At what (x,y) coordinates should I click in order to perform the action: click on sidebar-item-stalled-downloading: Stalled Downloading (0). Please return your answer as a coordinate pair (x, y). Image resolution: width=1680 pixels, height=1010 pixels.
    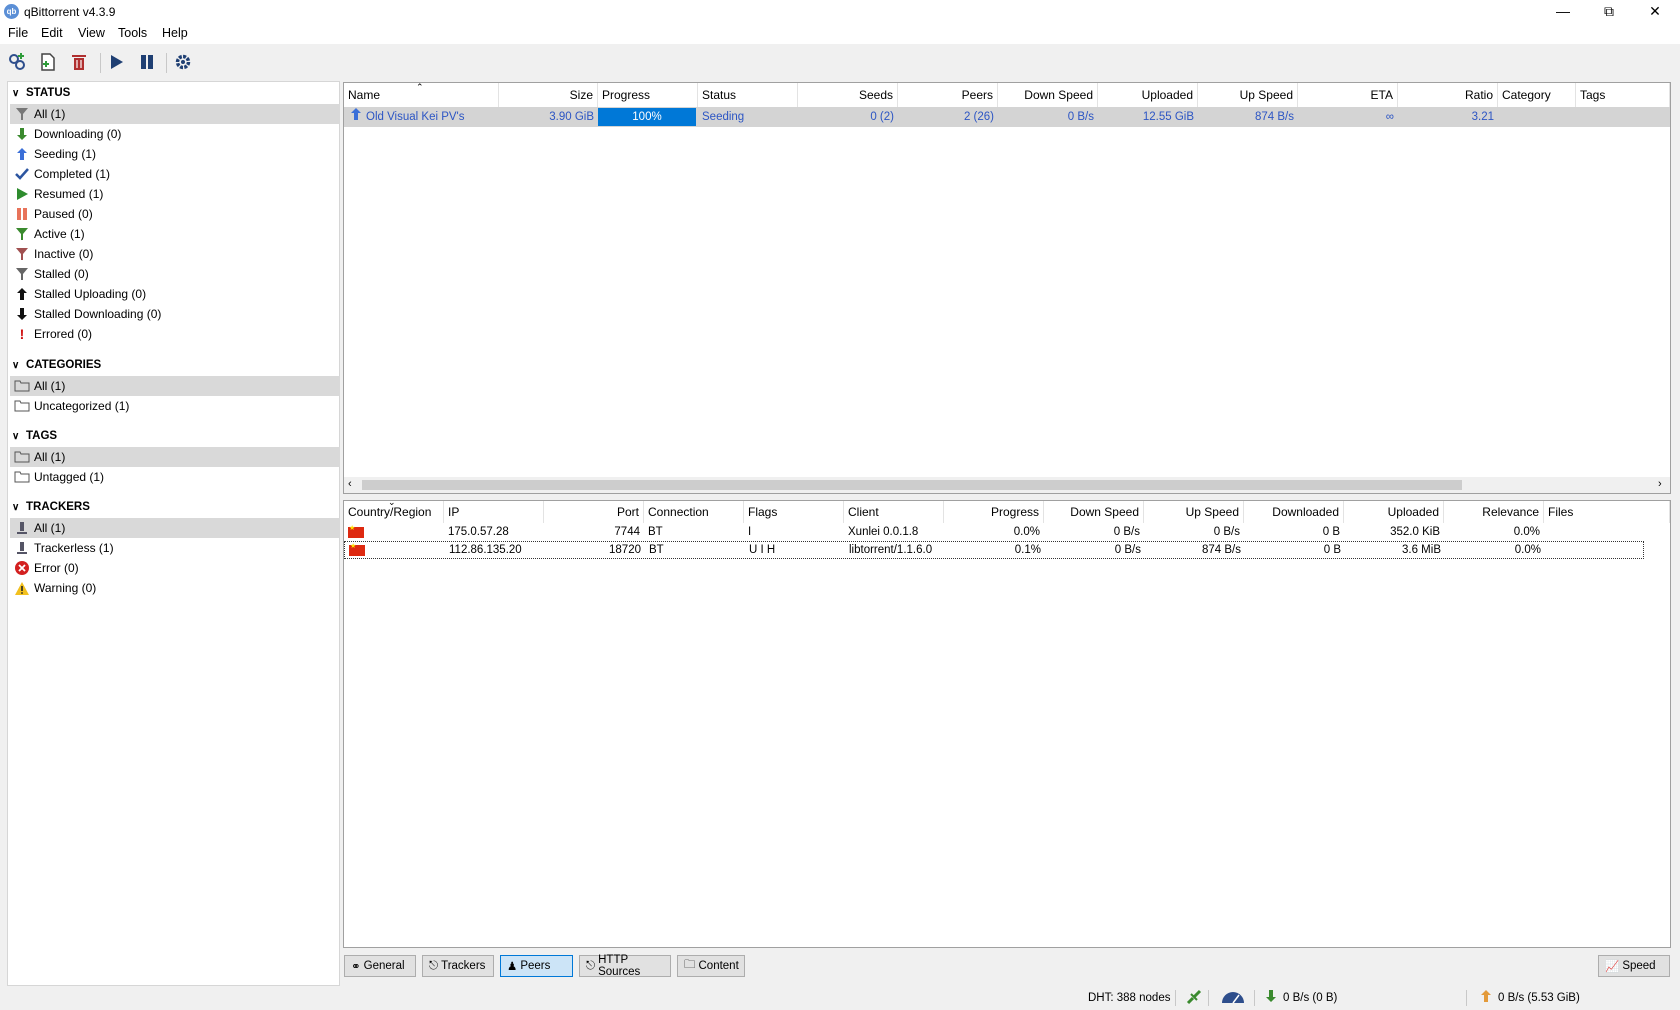
    Looking at the image, I should click on (175, 314).